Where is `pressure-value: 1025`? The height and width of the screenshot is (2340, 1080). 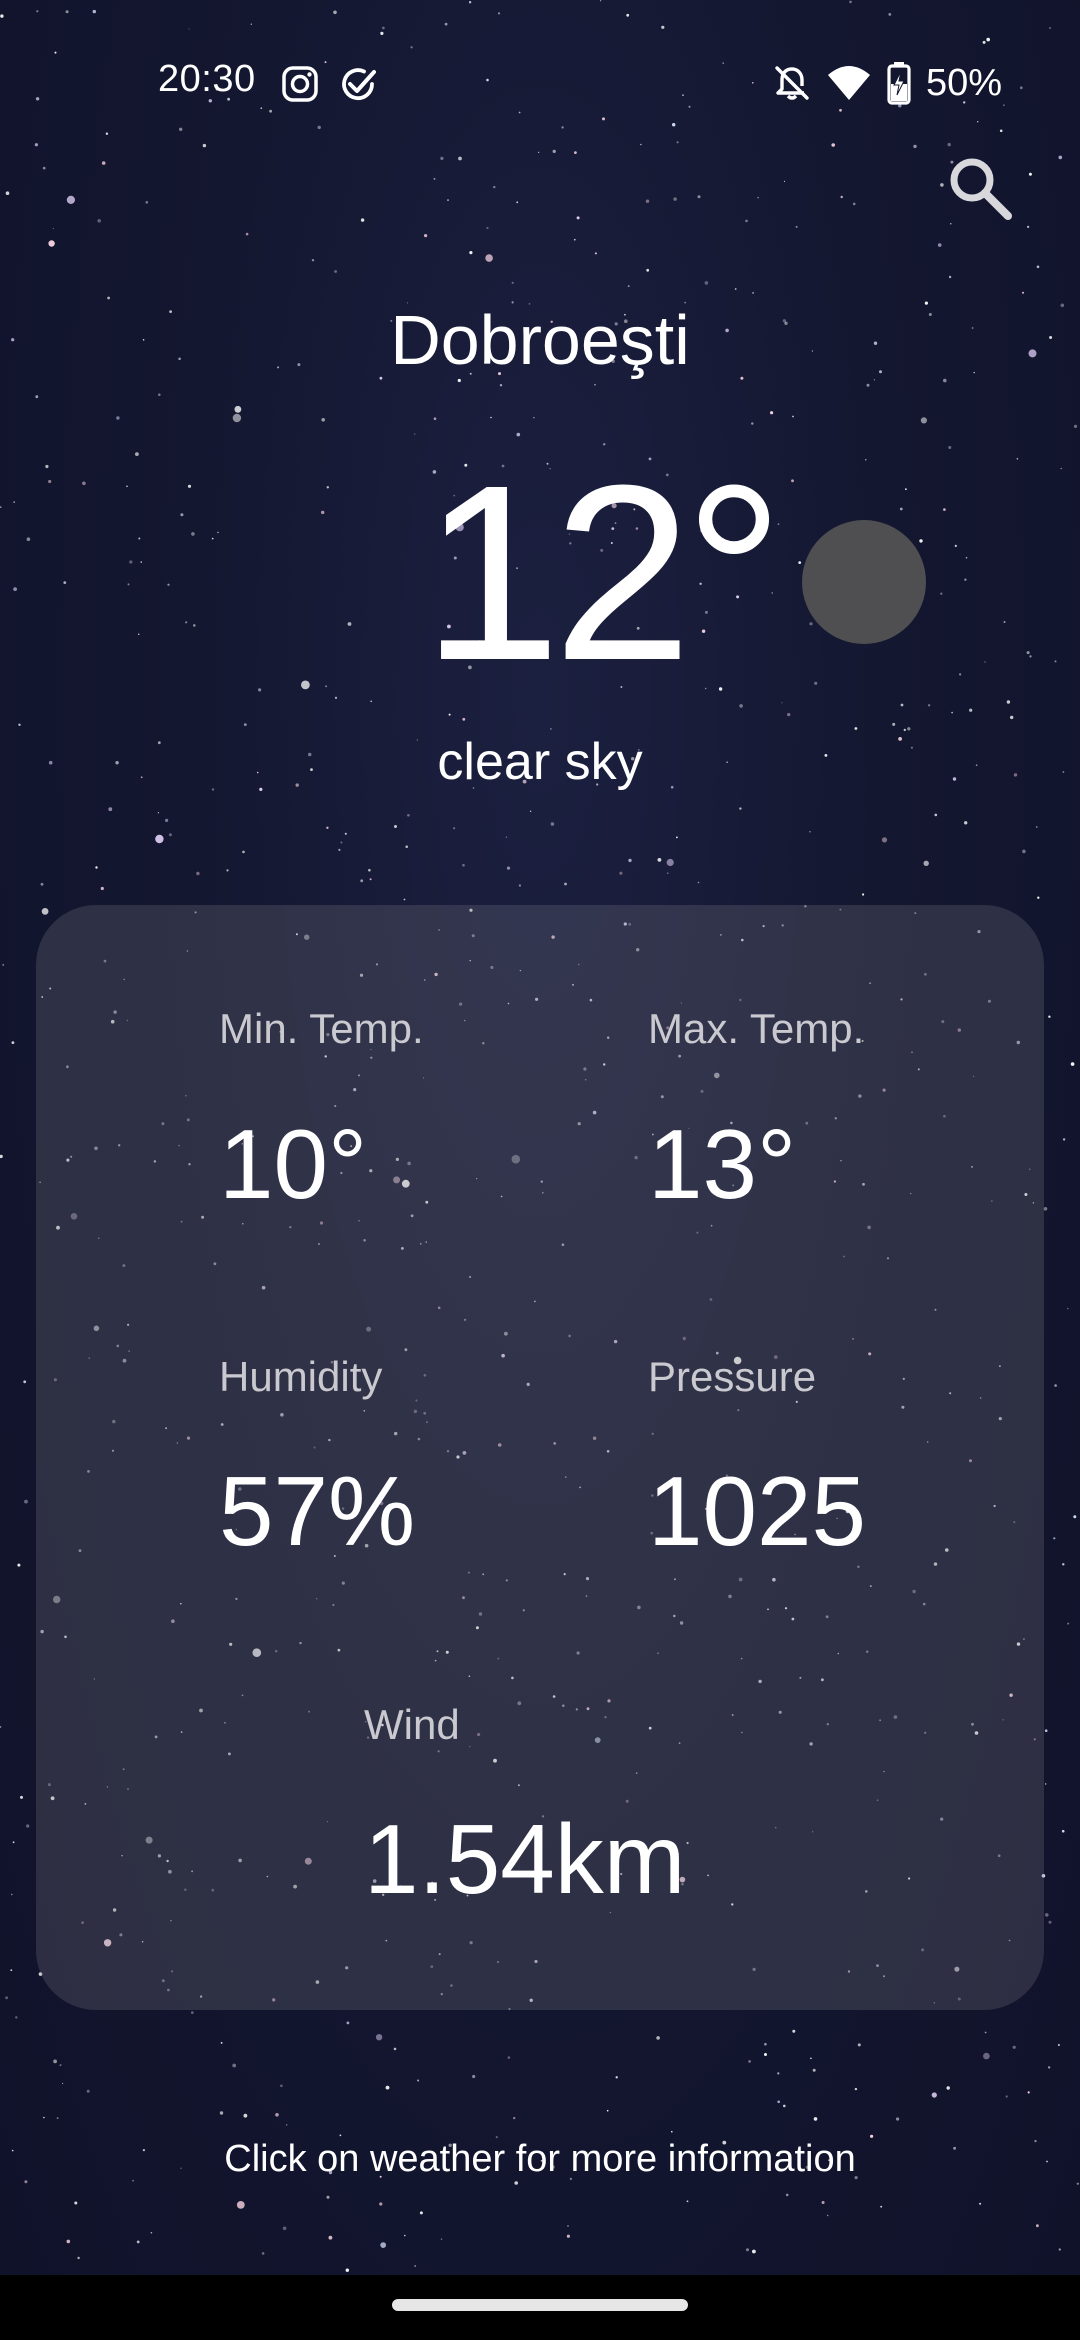 pressure-value: 1025 is located at coordinates (757, 1511).